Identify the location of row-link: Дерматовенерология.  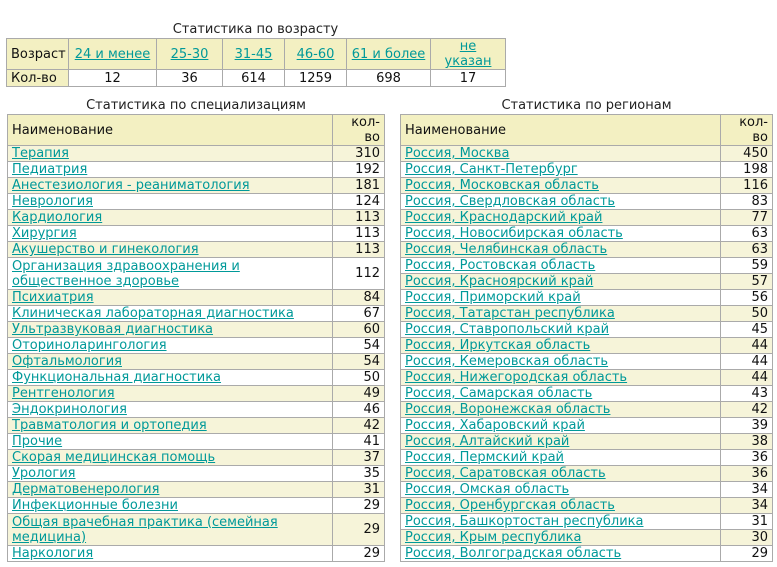
(85, 489).